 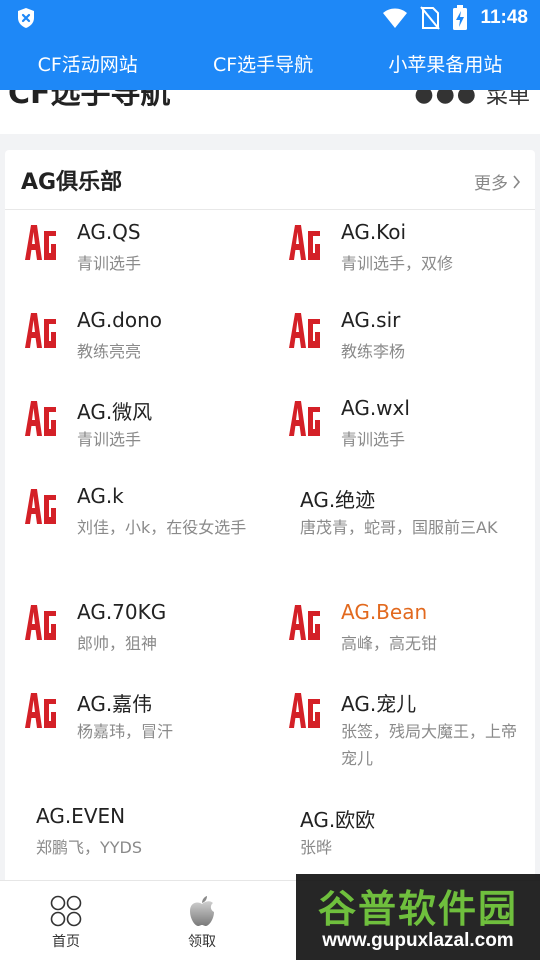 What do you see at coordinates (491, 184) in the screenshot?
I see `more-label: 更多` at bounding box center [491, 184].